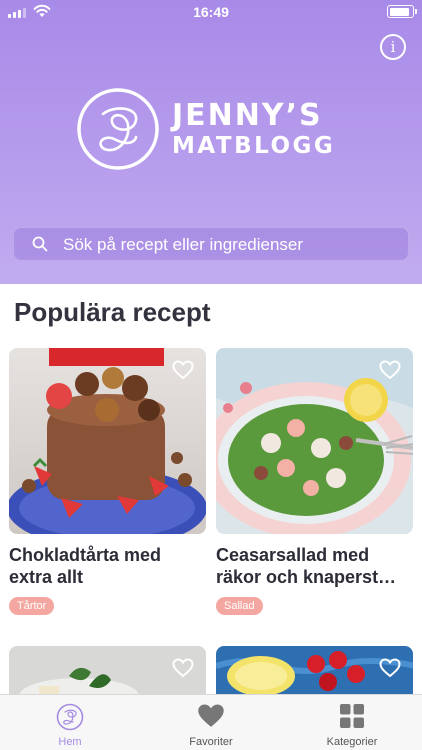  Describe the element at coordinates (32, 606) in the screenshot. I see `category-tag: Tårtor` at that location.